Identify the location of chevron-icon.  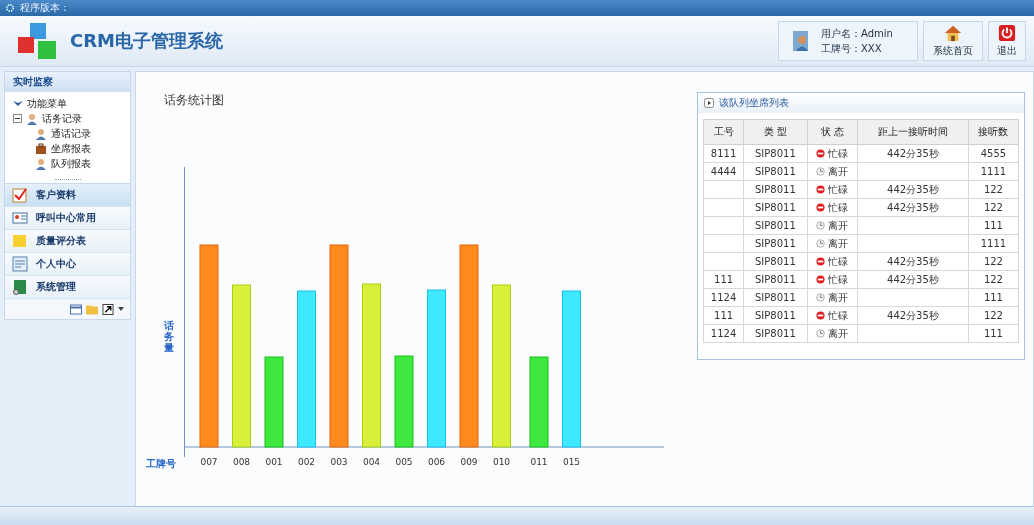
(18, 103).